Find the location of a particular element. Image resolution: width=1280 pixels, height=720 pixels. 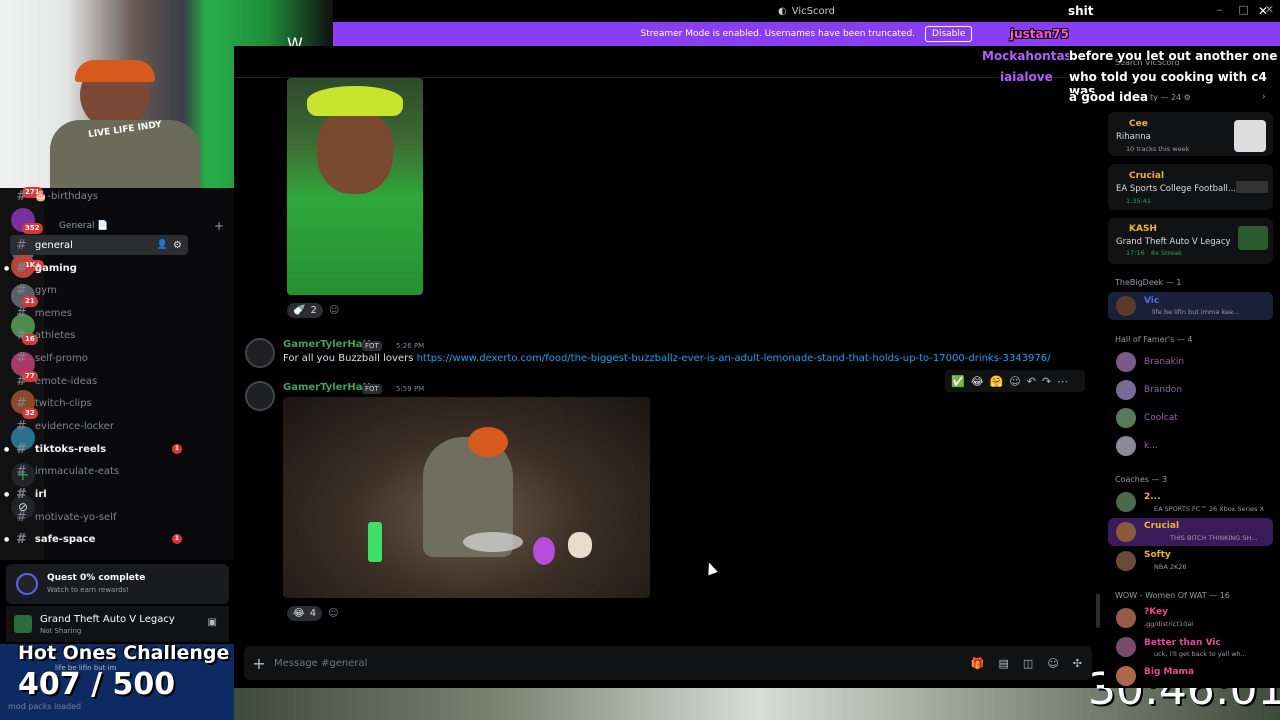

invite-icon: 👤 is located at coordinates (162, 245).